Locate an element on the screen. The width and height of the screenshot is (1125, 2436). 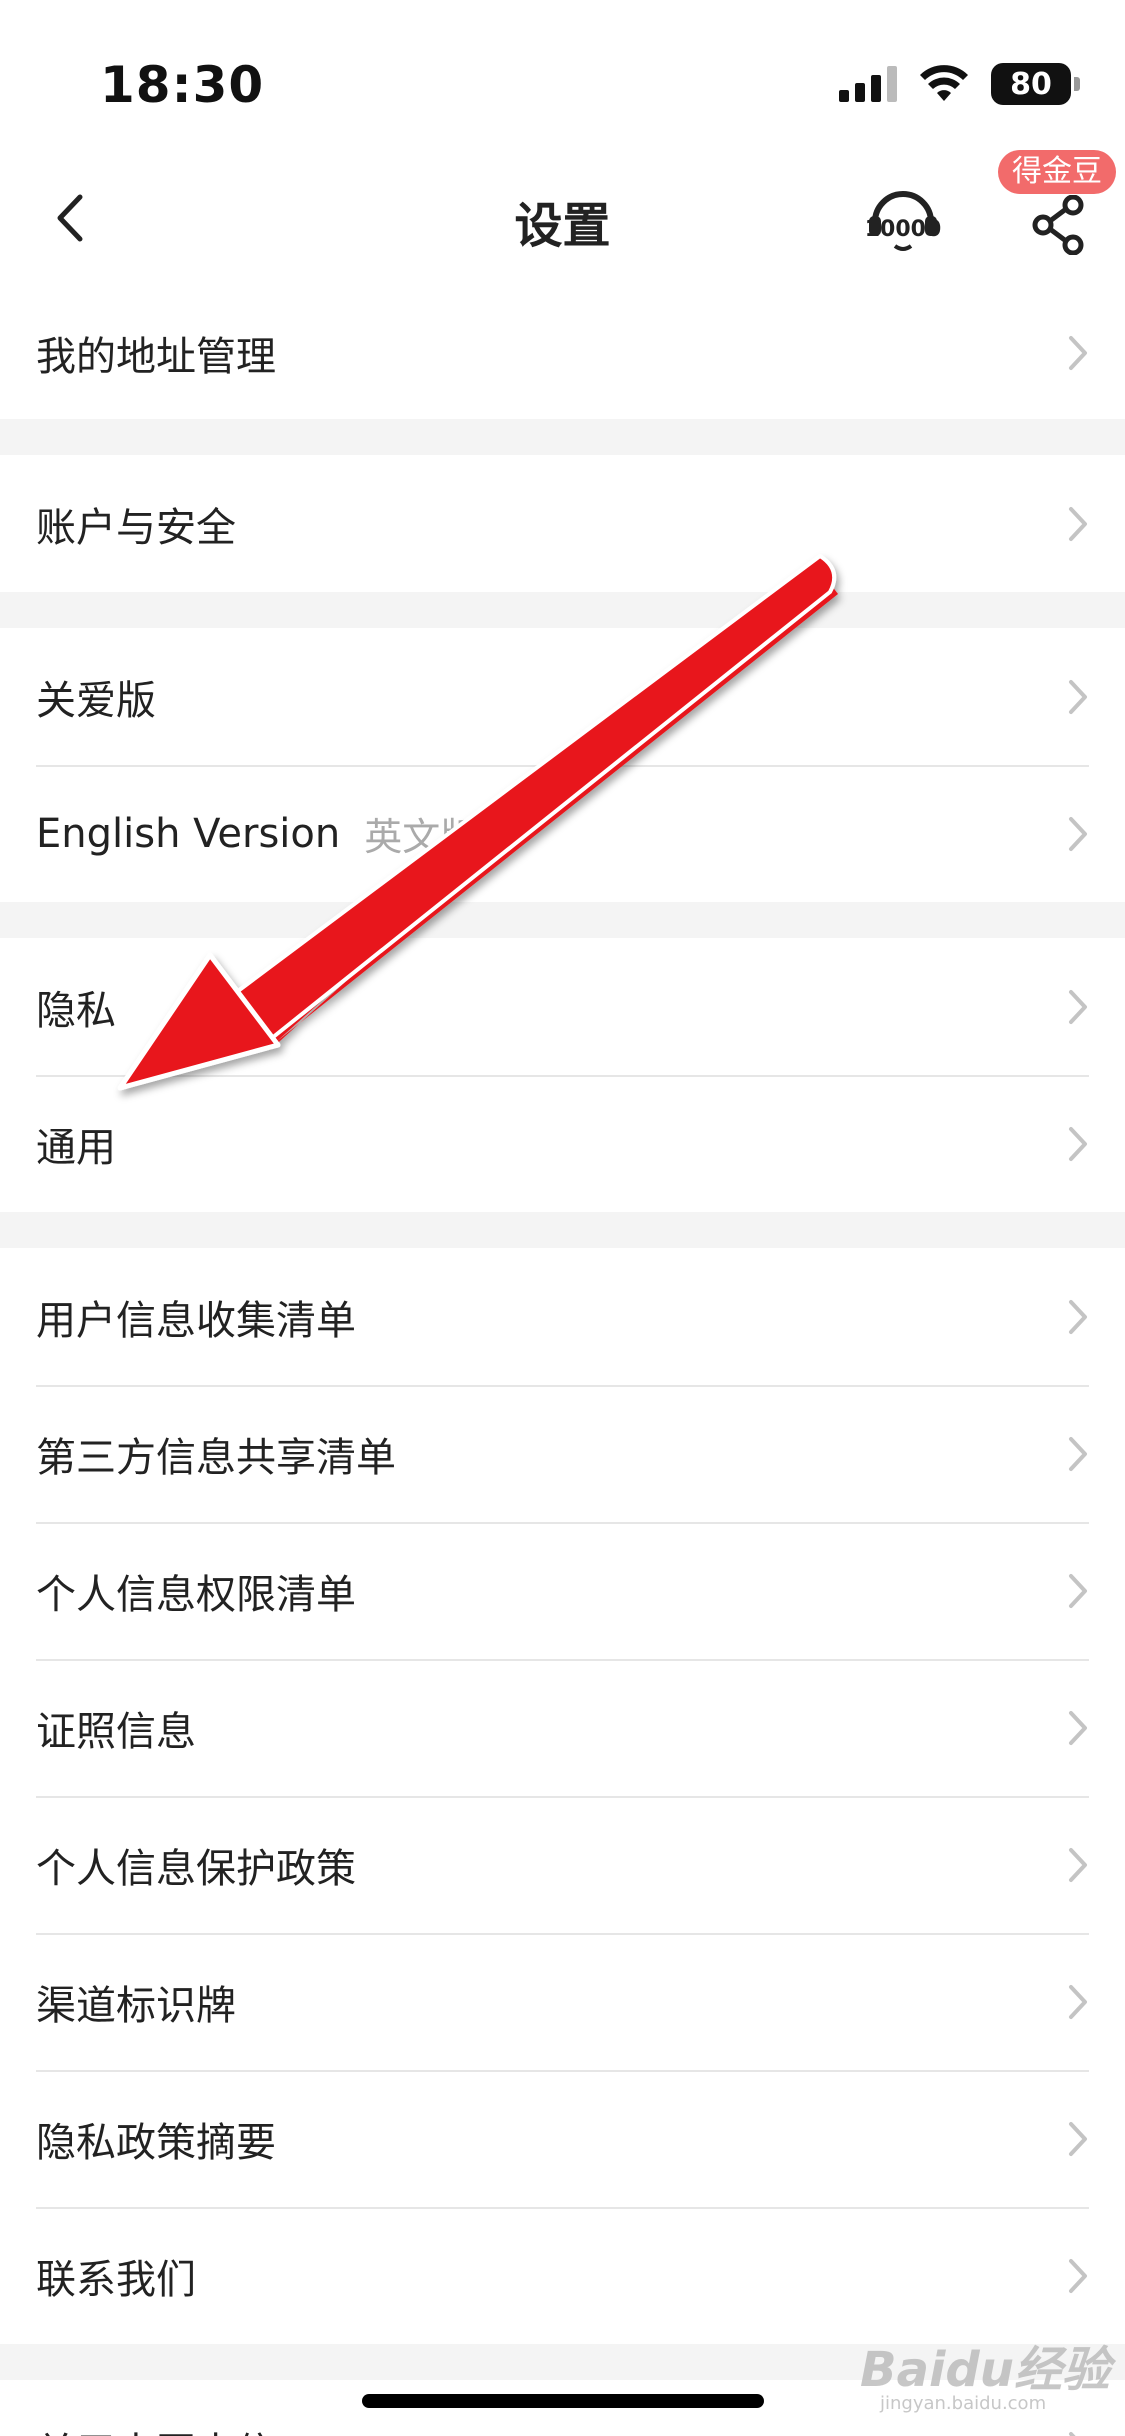
status-icons: 80 is located at coordinates (959, 84).